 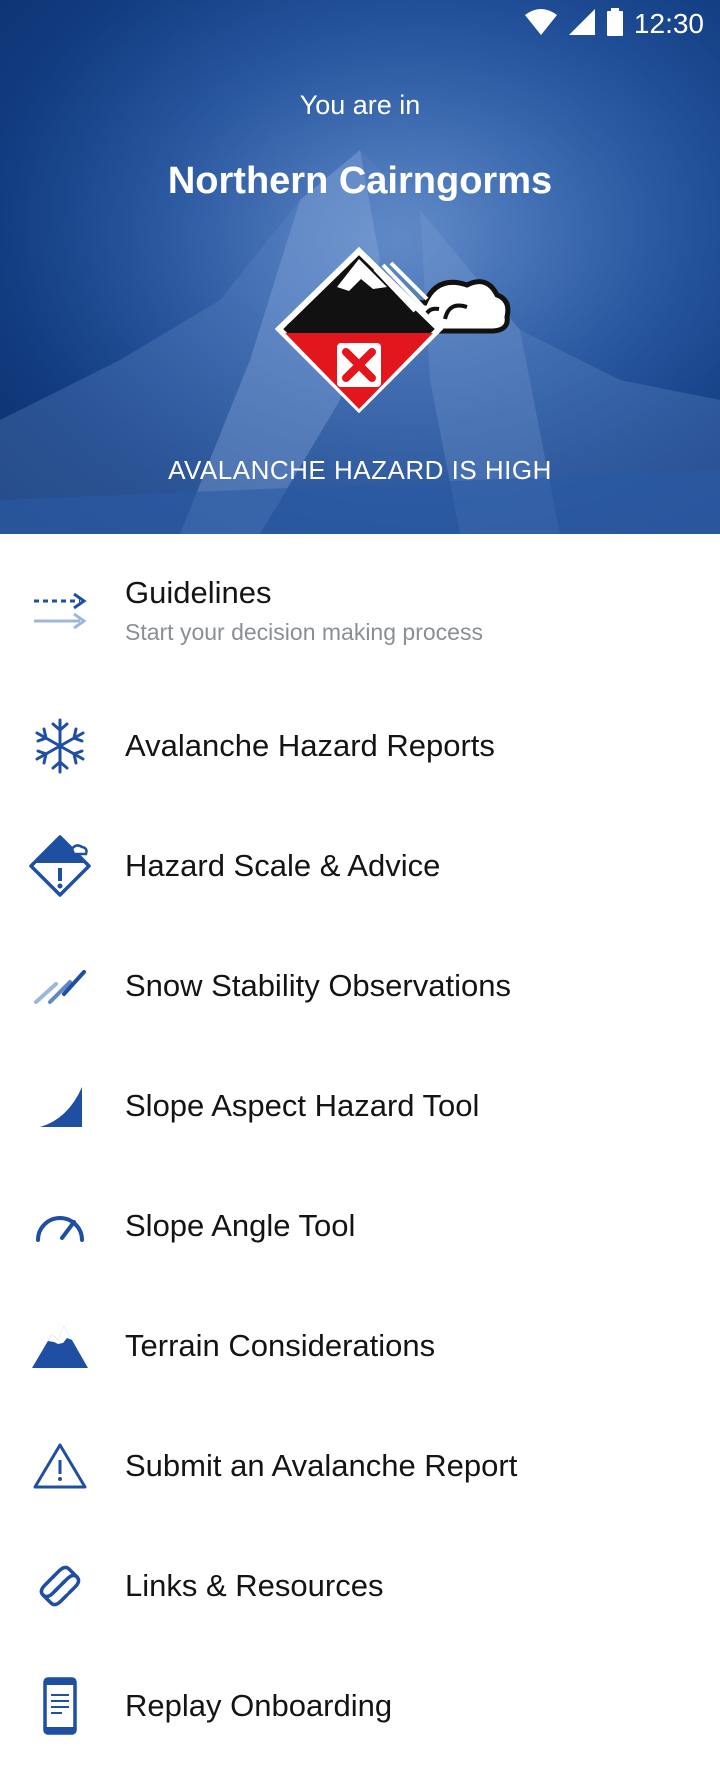 What do you see at coordinates (198, 592) in the screenshot?
I see `menu-item-label: Guidelines` at bounding box center [198, 592].